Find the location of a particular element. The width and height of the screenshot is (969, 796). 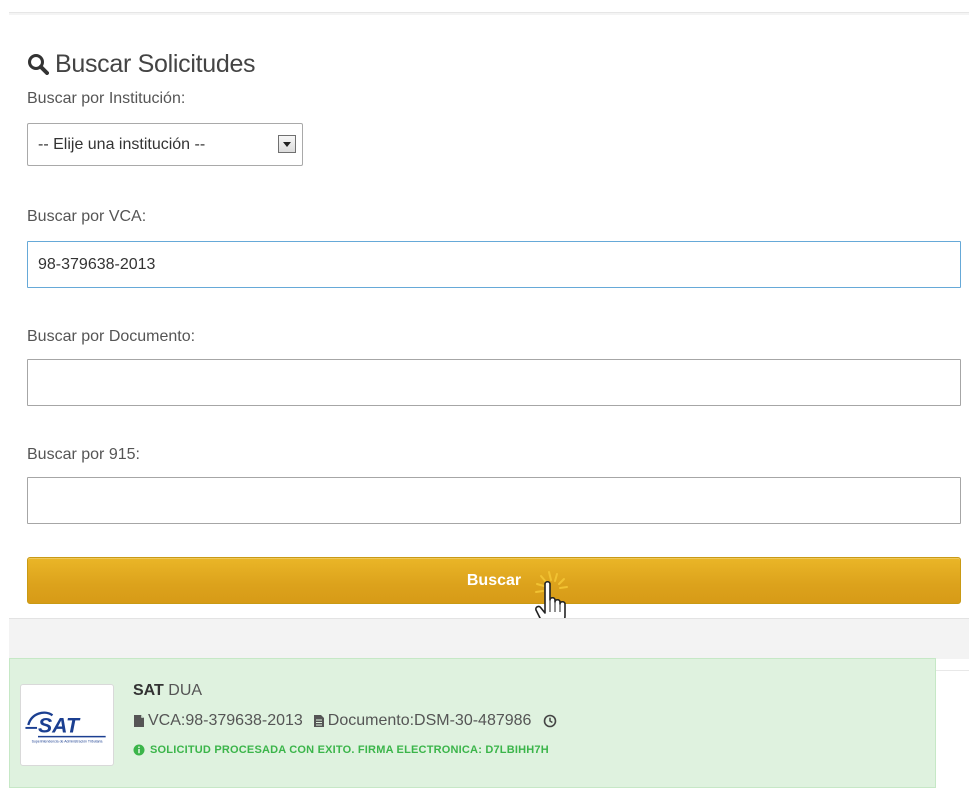

search-button: Buscar is located at coordinates (494, 580).